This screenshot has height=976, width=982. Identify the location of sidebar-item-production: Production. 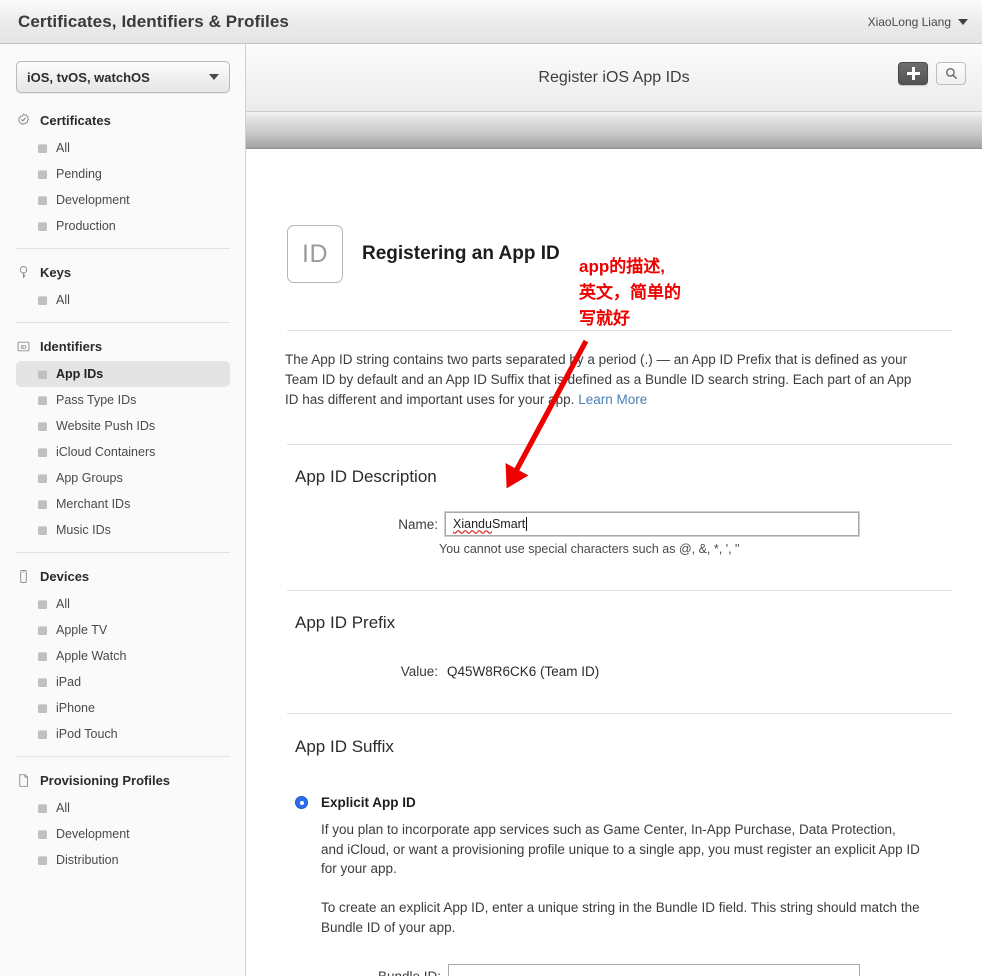
(123, 226).